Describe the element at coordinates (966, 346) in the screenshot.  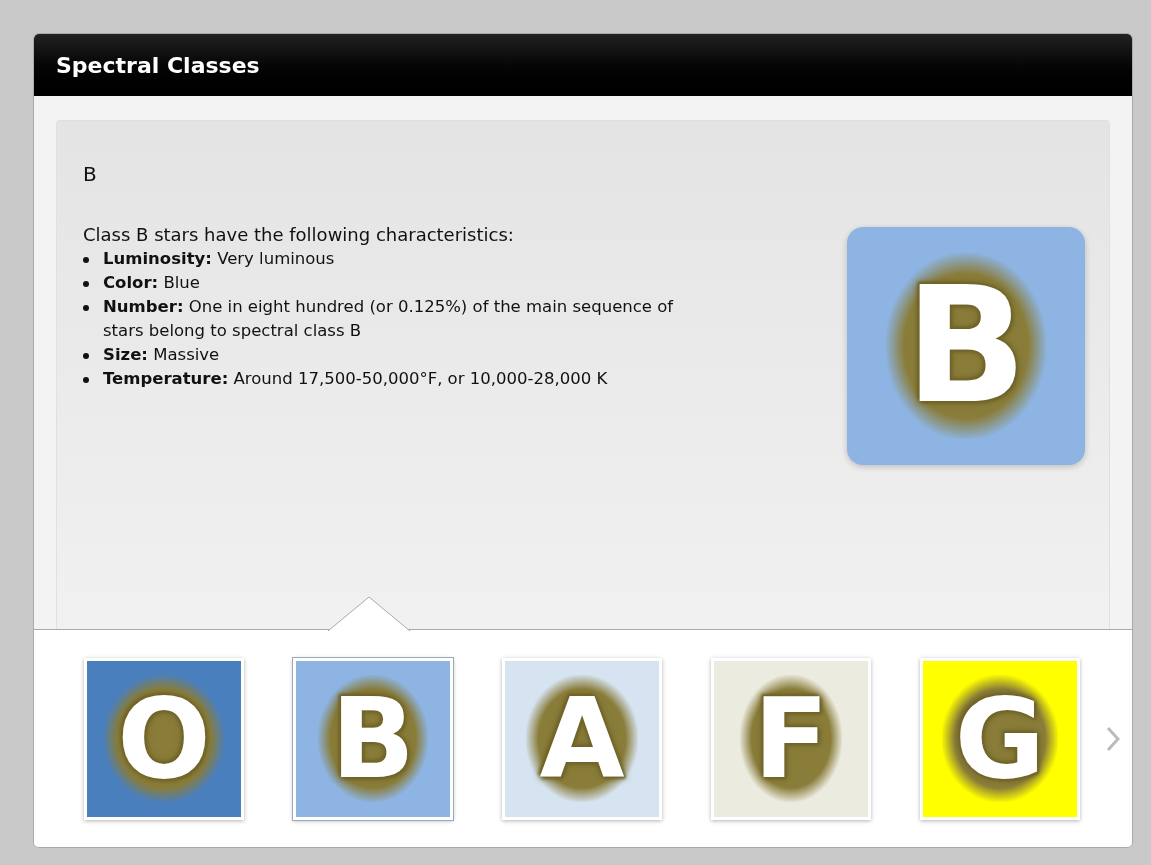
I see `class-letter: B` at that location.